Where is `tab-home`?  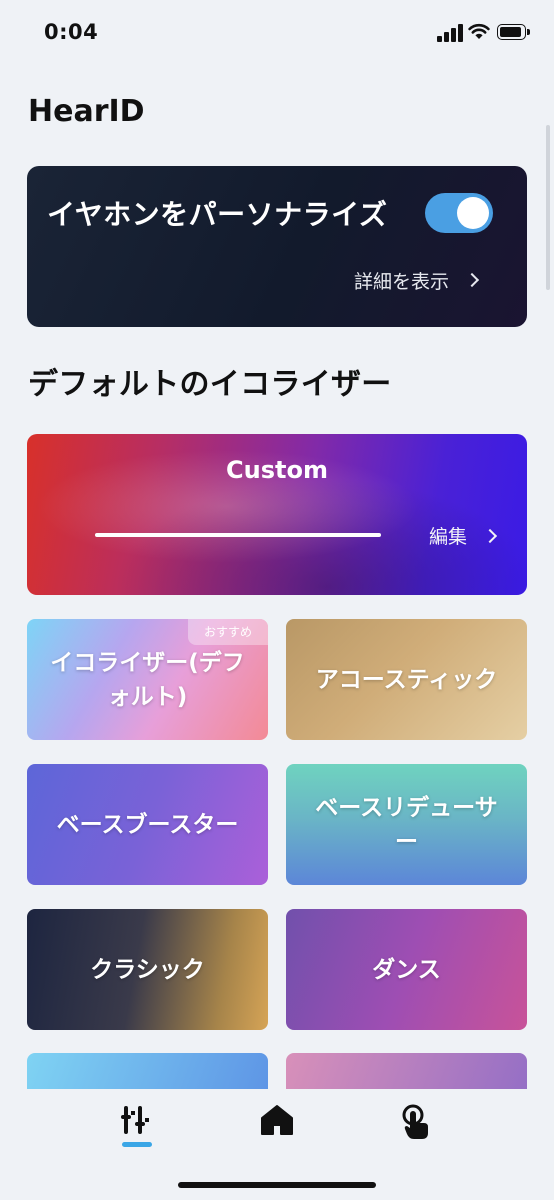
tab-home is located at coordinates (277, 1133).